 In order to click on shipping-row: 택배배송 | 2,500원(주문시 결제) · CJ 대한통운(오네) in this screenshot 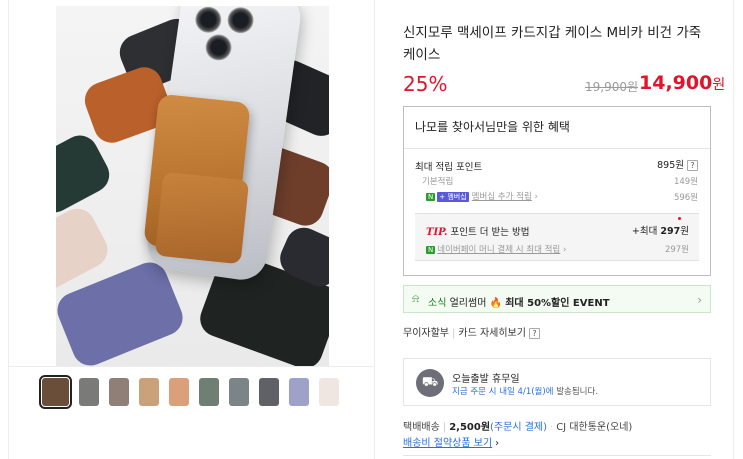, I will do `click(517, 425)`.